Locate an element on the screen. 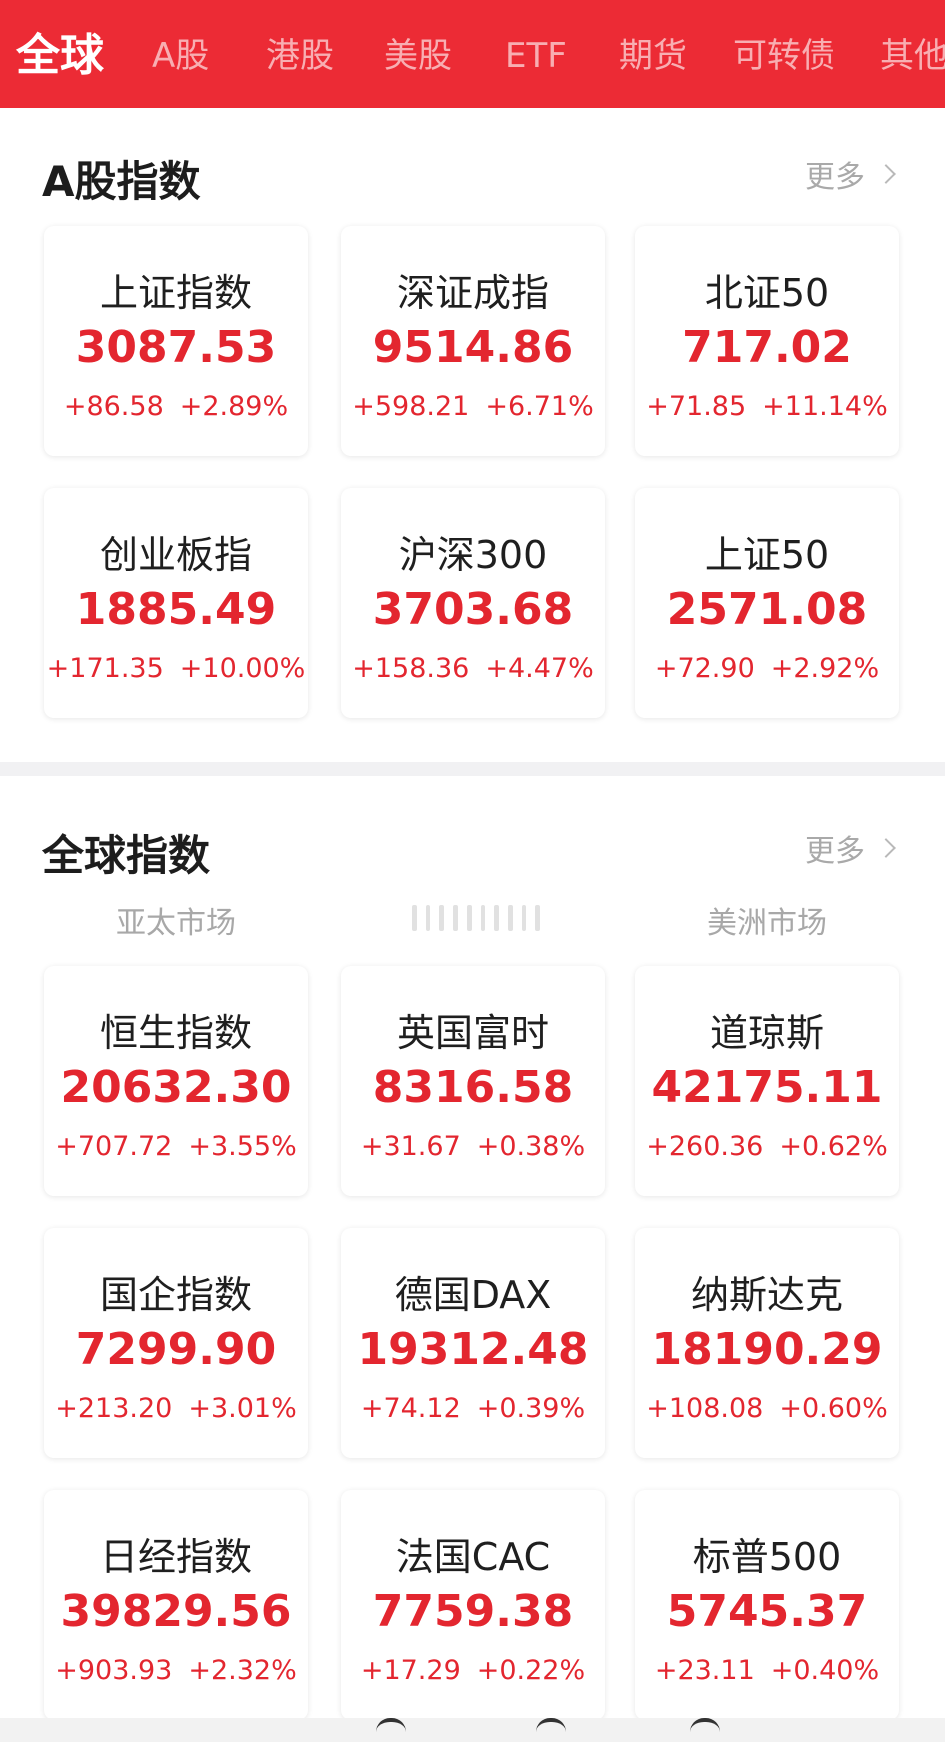  index-price: 7299.90 is located at coordinates (176, 1349).